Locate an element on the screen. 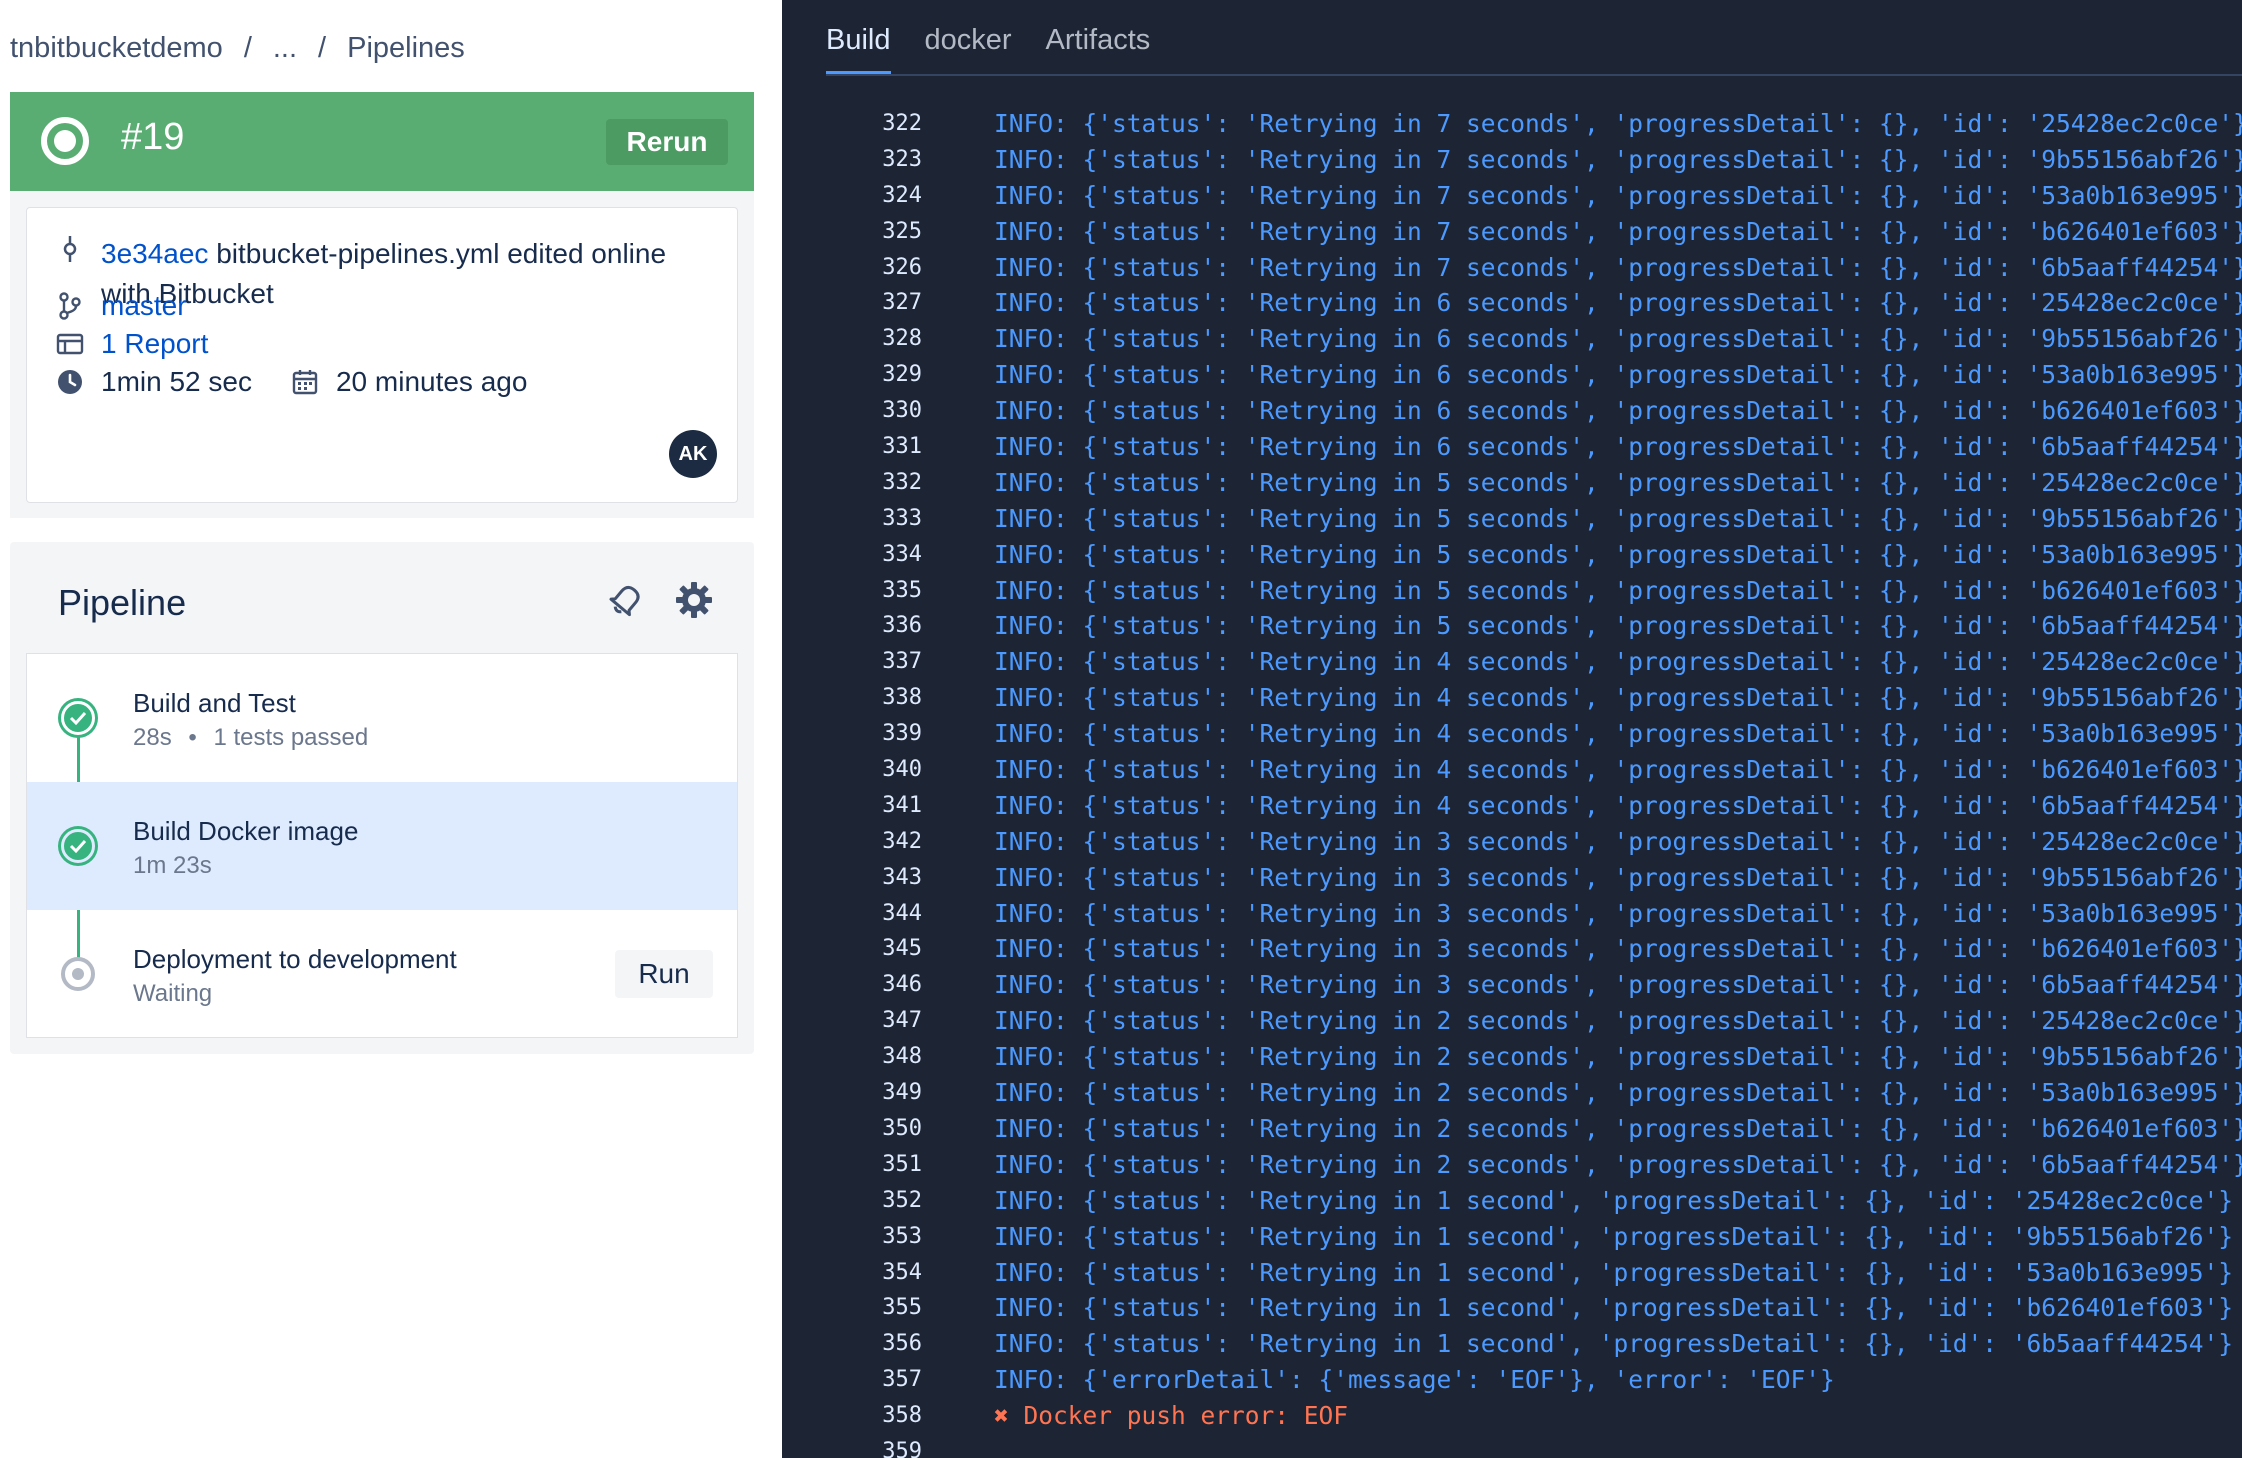  pipeline-step-deployment: Deployment to development Waiting Run is located at coordinates (382, 974).